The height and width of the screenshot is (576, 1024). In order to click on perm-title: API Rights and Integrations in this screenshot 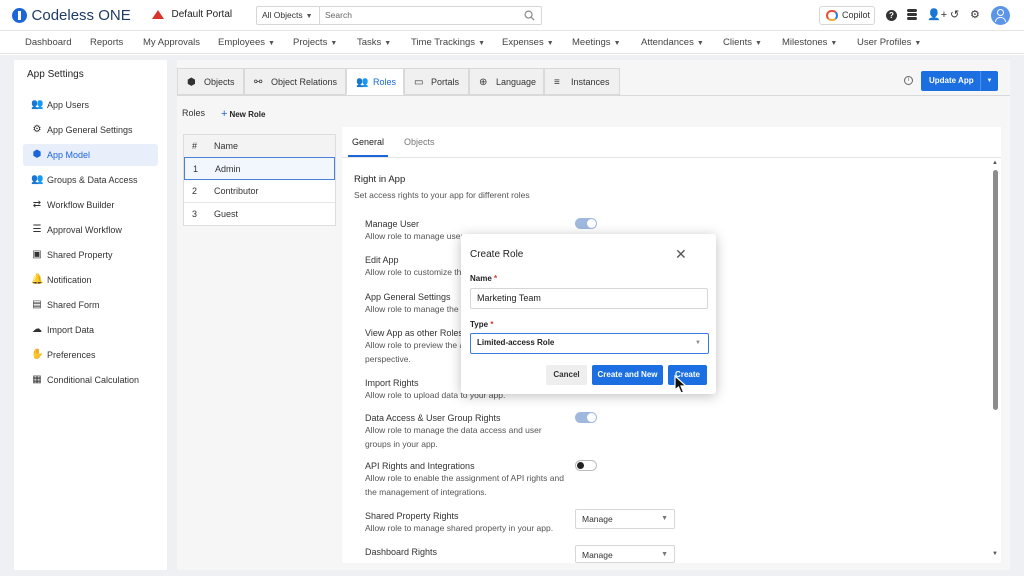, I will do `click(420, 466)`.